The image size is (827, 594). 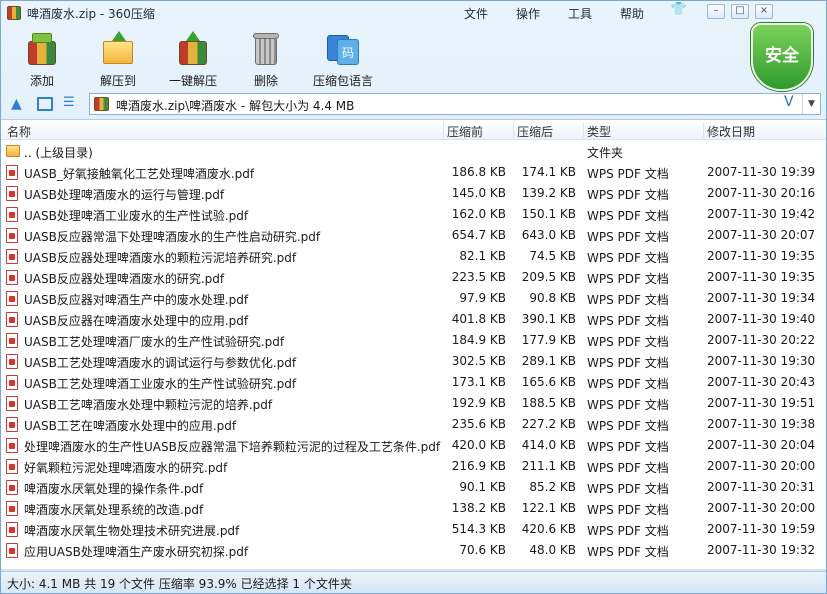 What do you see at coordinates (528, 13) in the screenshot?
I see `menu-operation: 操作` at bounding box center [528, 13].